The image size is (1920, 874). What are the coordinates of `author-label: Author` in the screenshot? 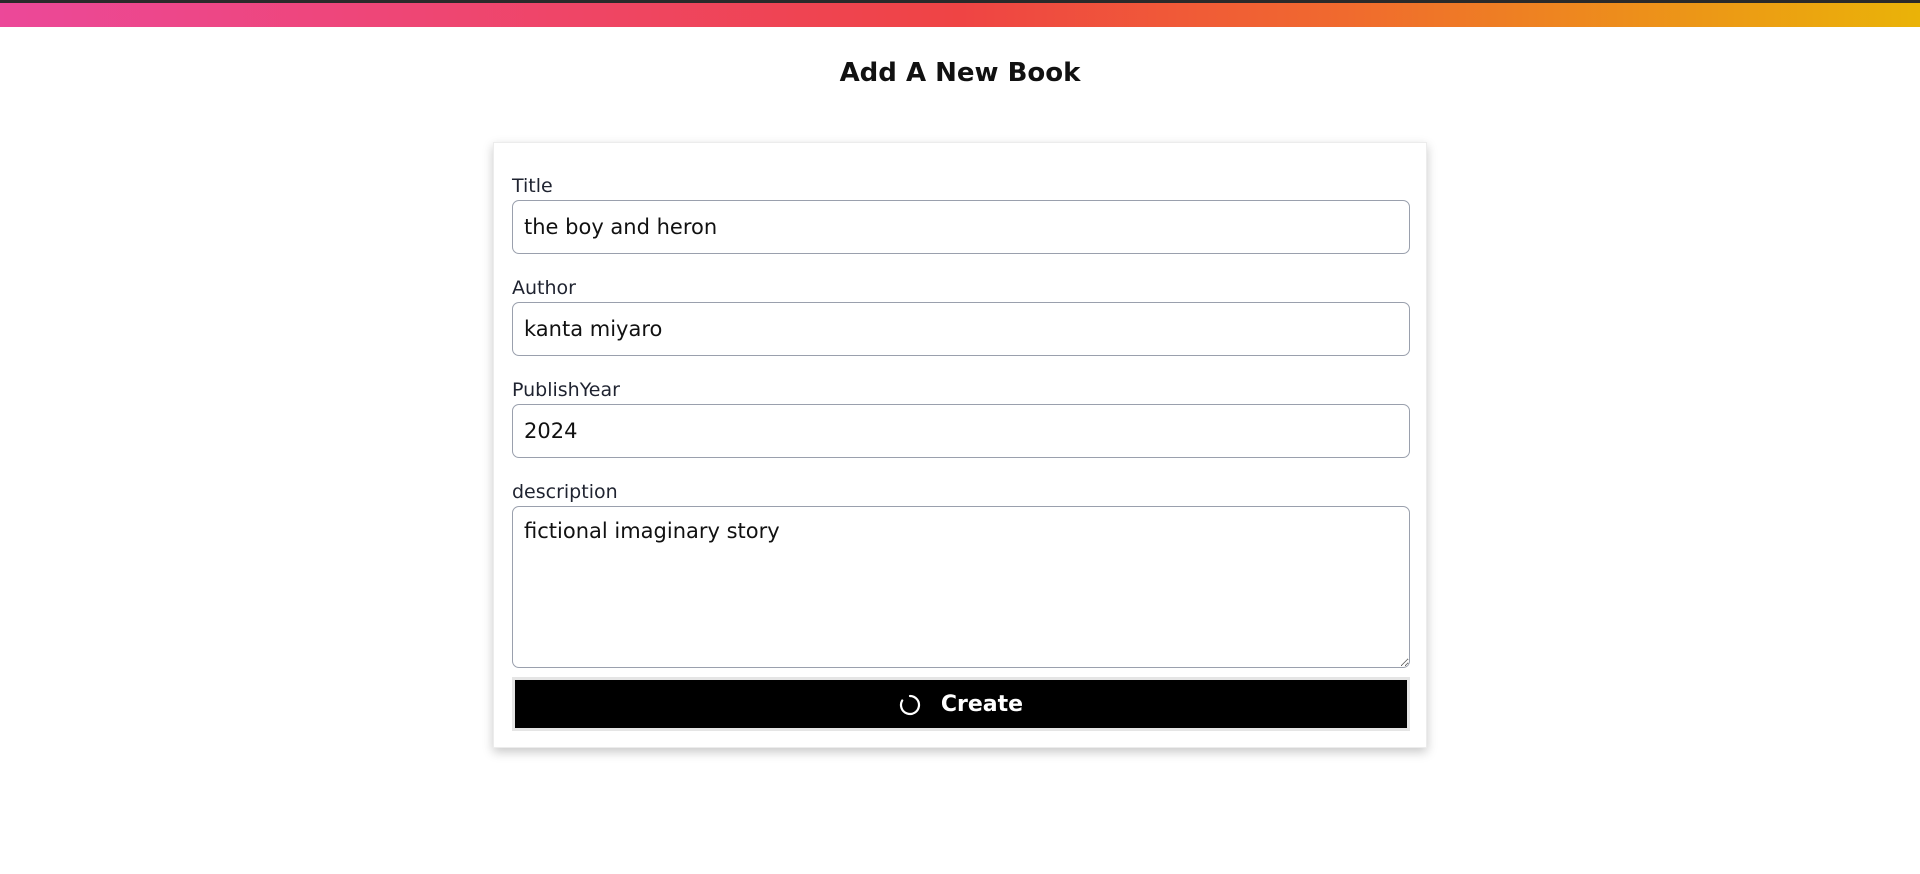 It's located at (544, 288).